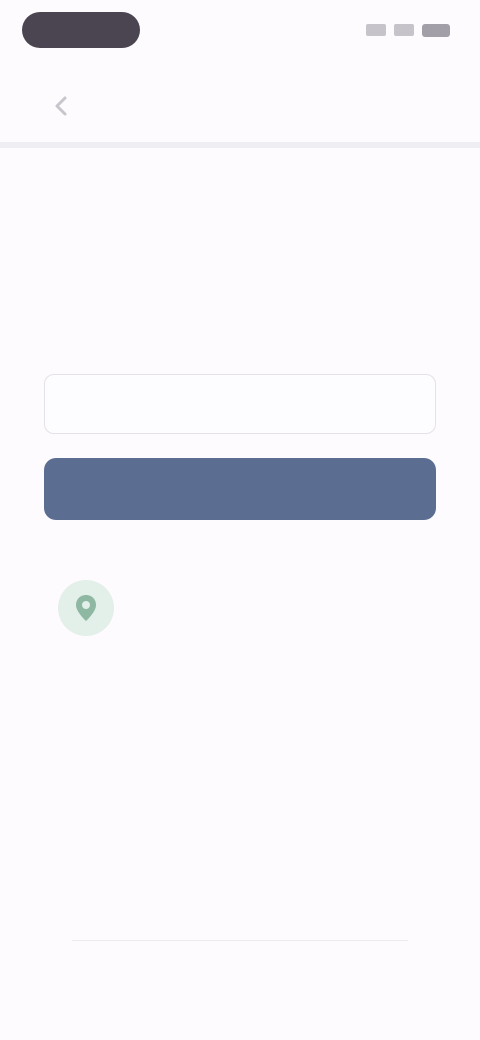  I want to click on status-time, so click(81, 30).